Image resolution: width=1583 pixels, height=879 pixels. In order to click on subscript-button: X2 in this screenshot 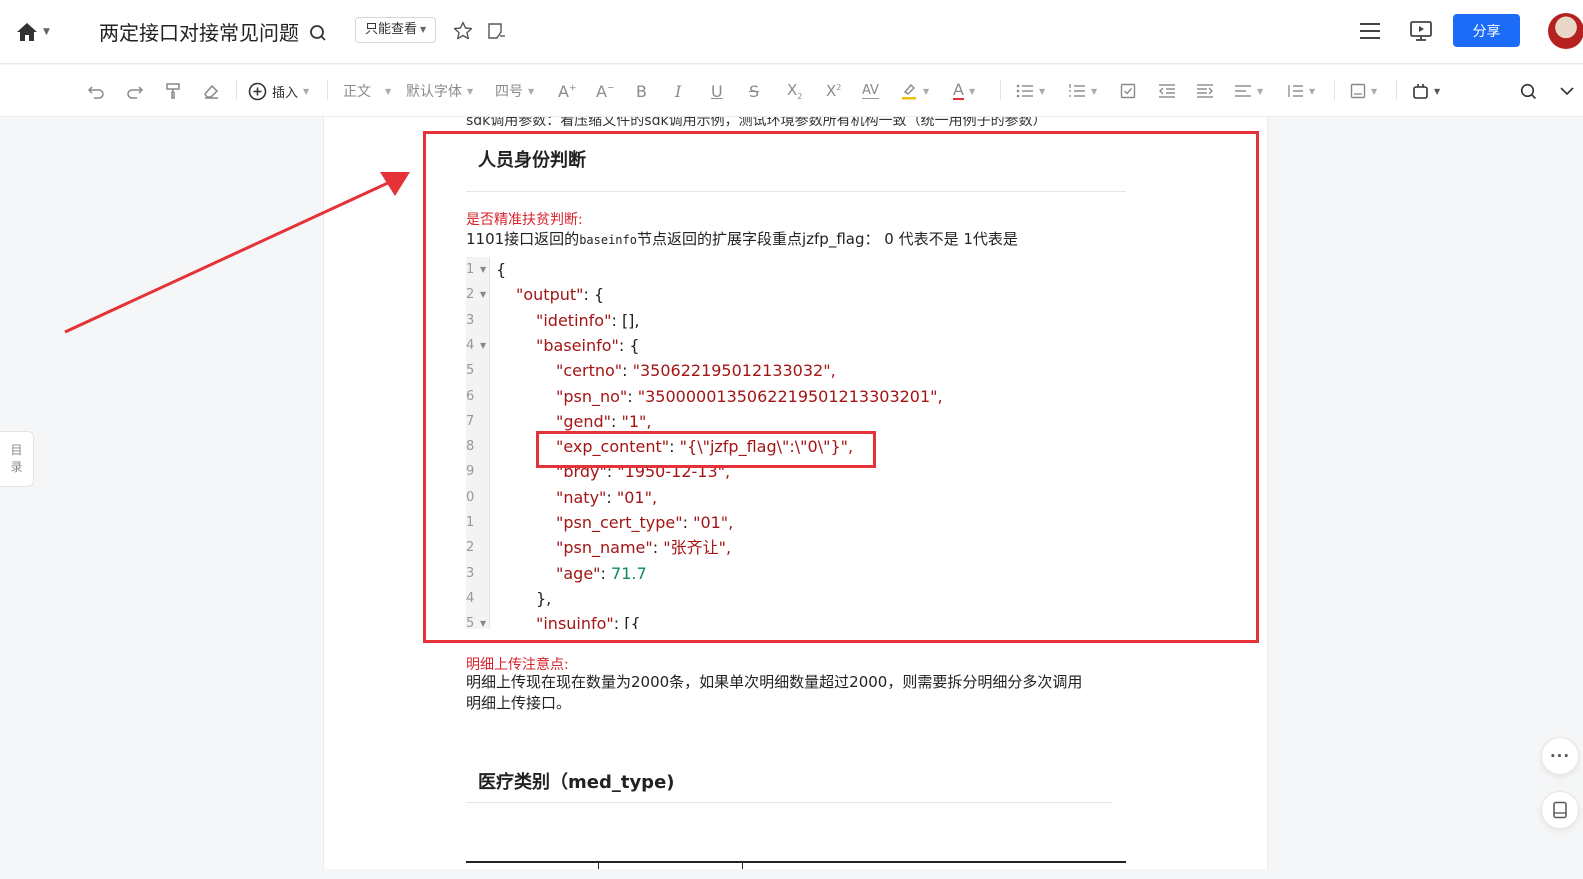, I will do `click(794, 91)`.